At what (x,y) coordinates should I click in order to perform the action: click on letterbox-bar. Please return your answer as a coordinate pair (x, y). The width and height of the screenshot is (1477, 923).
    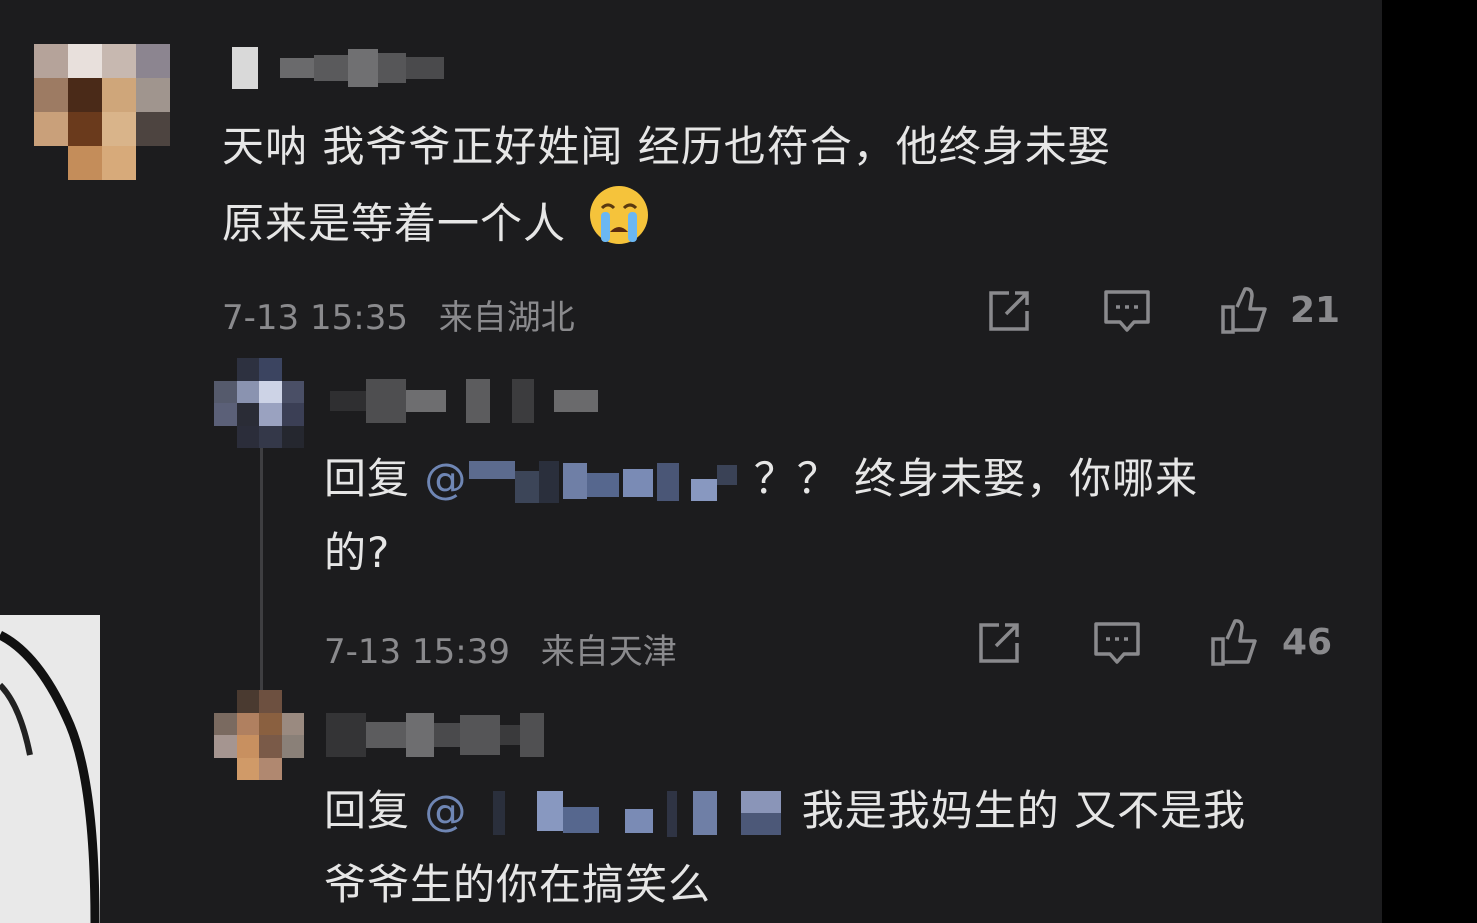
    Looking at the image, I should click on (1429, 461).